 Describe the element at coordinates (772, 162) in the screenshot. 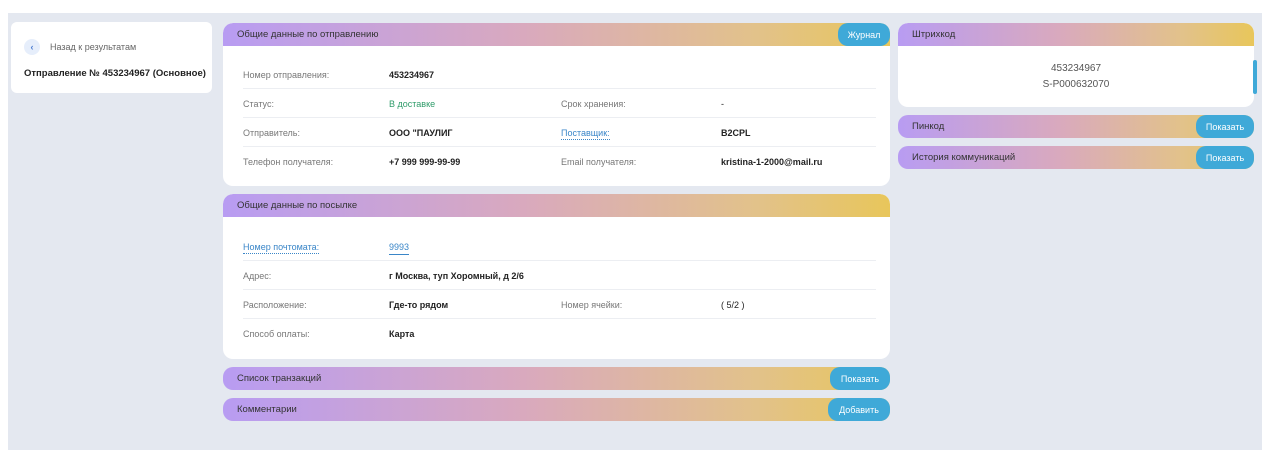

I see `email-value: kristina-1-2000@mail.ru` at that location.